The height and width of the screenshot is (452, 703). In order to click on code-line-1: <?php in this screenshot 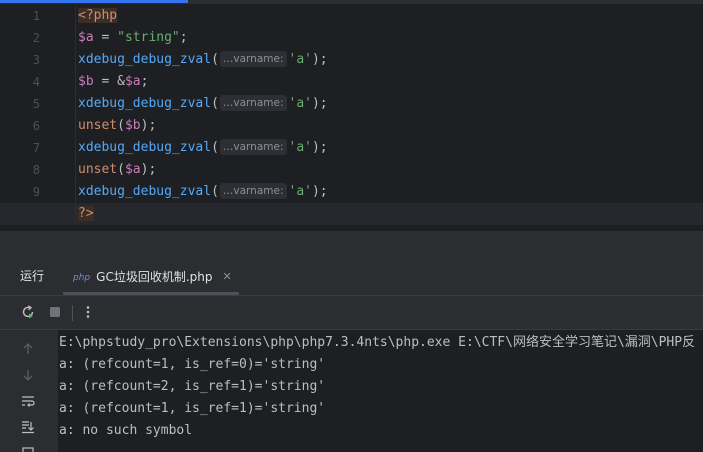, I will do `click(351, 16)`.